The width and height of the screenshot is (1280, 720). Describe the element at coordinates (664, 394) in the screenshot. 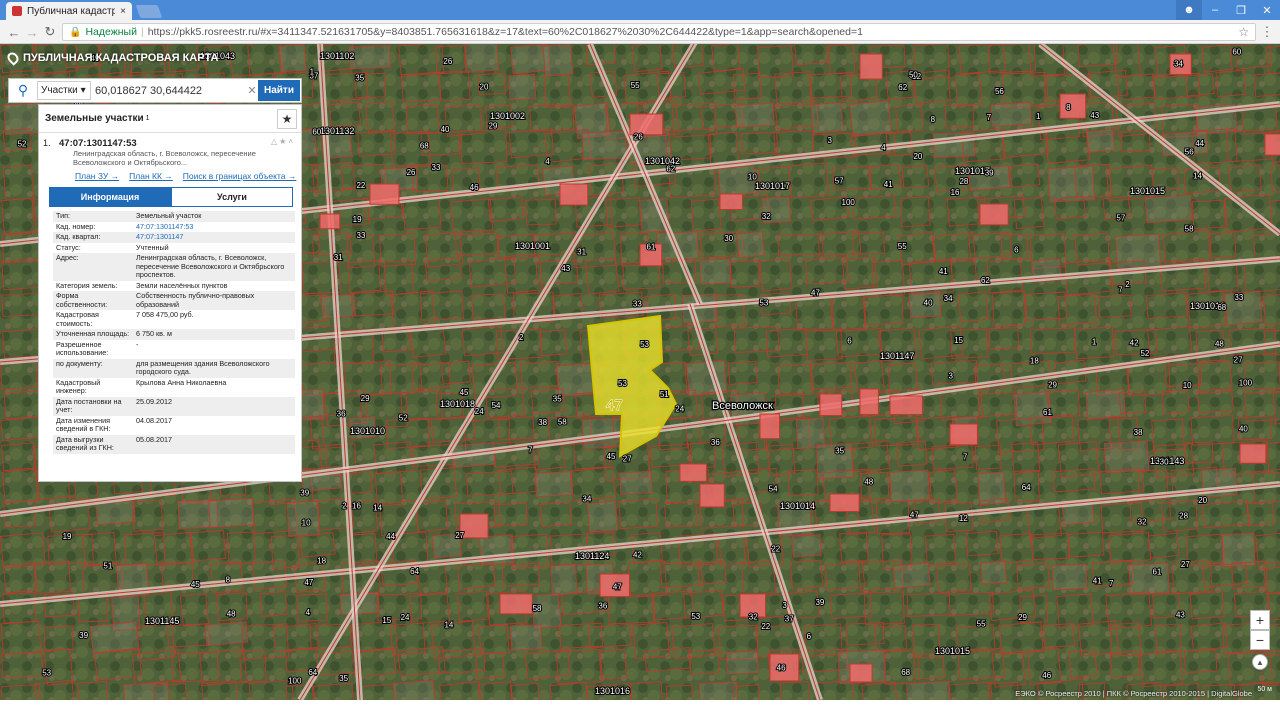

I see `plot-number: 51` at that location.